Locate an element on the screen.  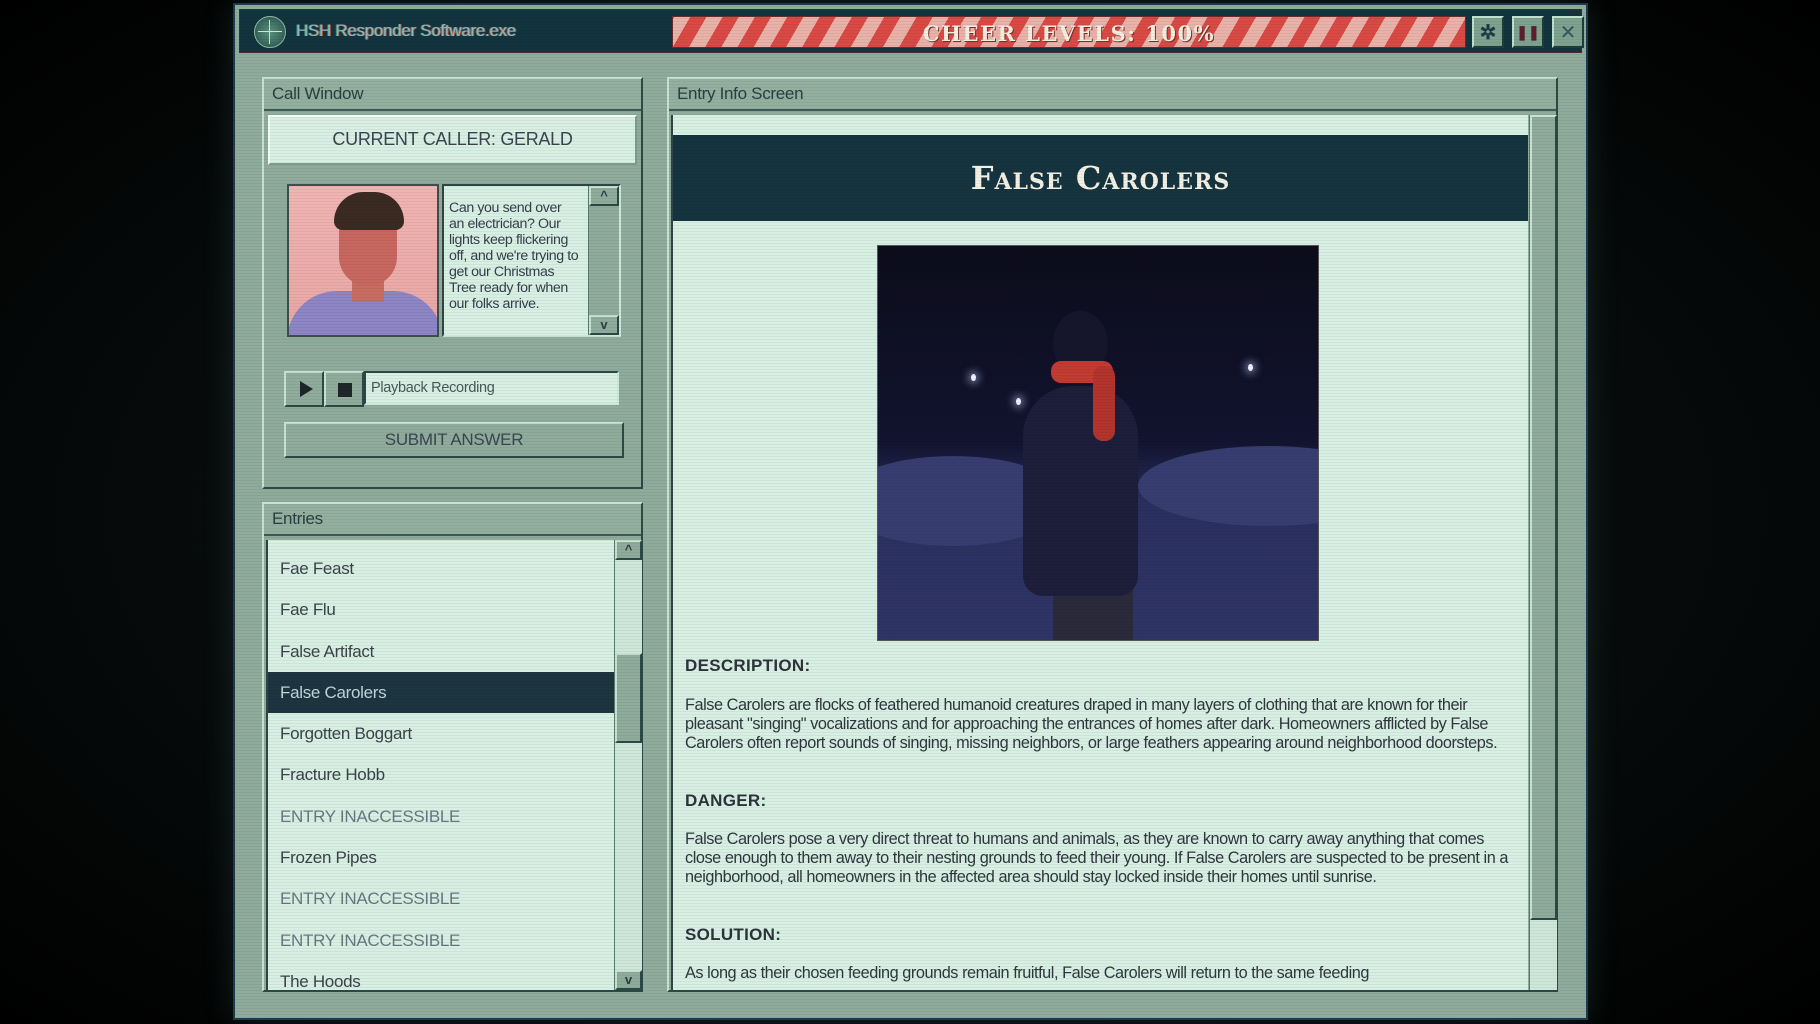
call-window-header: Call Window is located at coordinates (452, 95).